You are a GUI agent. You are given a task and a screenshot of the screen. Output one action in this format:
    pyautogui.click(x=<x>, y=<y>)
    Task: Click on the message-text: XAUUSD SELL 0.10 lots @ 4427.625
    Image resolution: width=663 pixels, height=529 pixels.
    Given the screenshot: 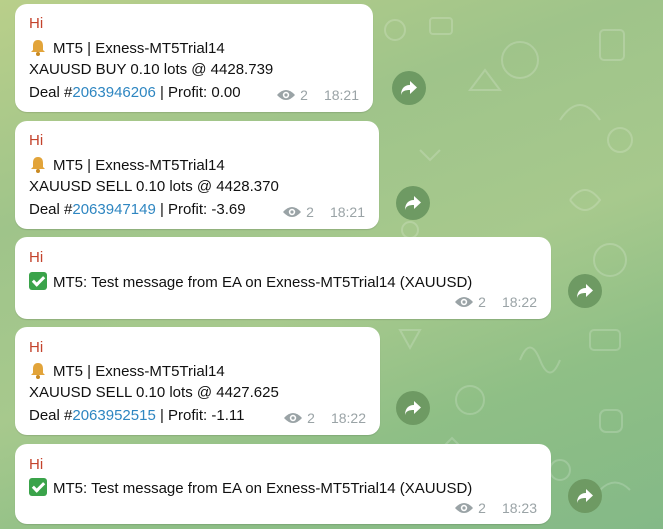 What is the action you would take?
    pyautogui.click(x=154, y=392)
    